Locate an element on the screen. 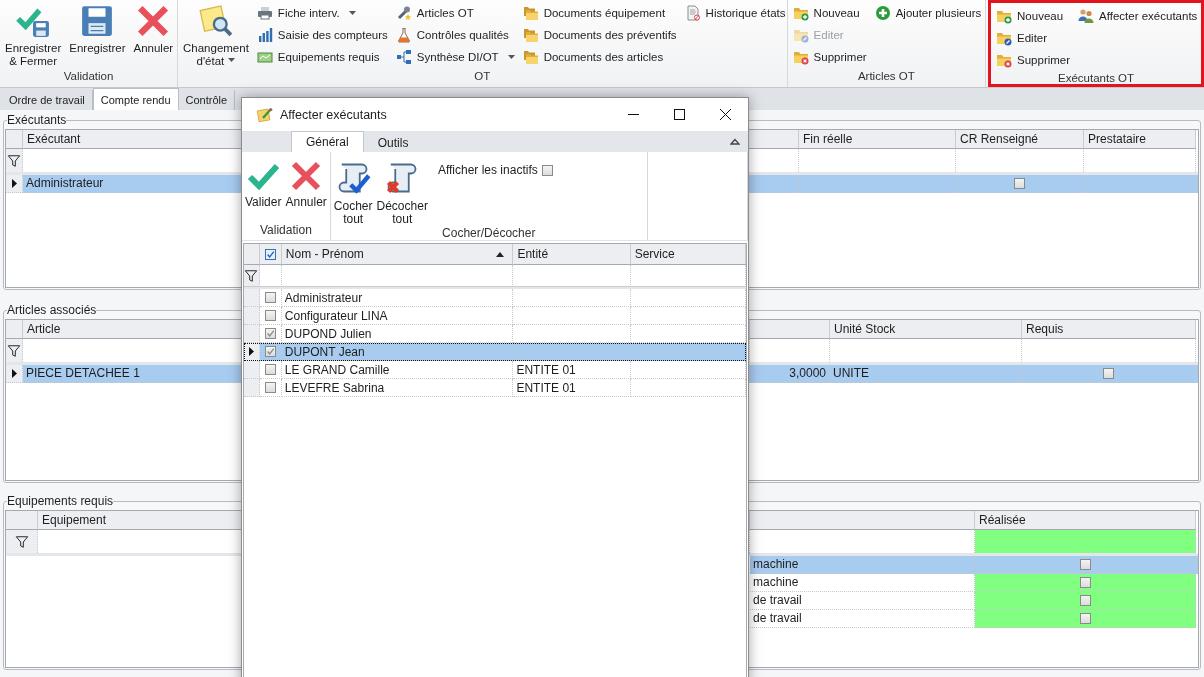  table-cell: DUPONT Jean is located at coordinates (397, 352).